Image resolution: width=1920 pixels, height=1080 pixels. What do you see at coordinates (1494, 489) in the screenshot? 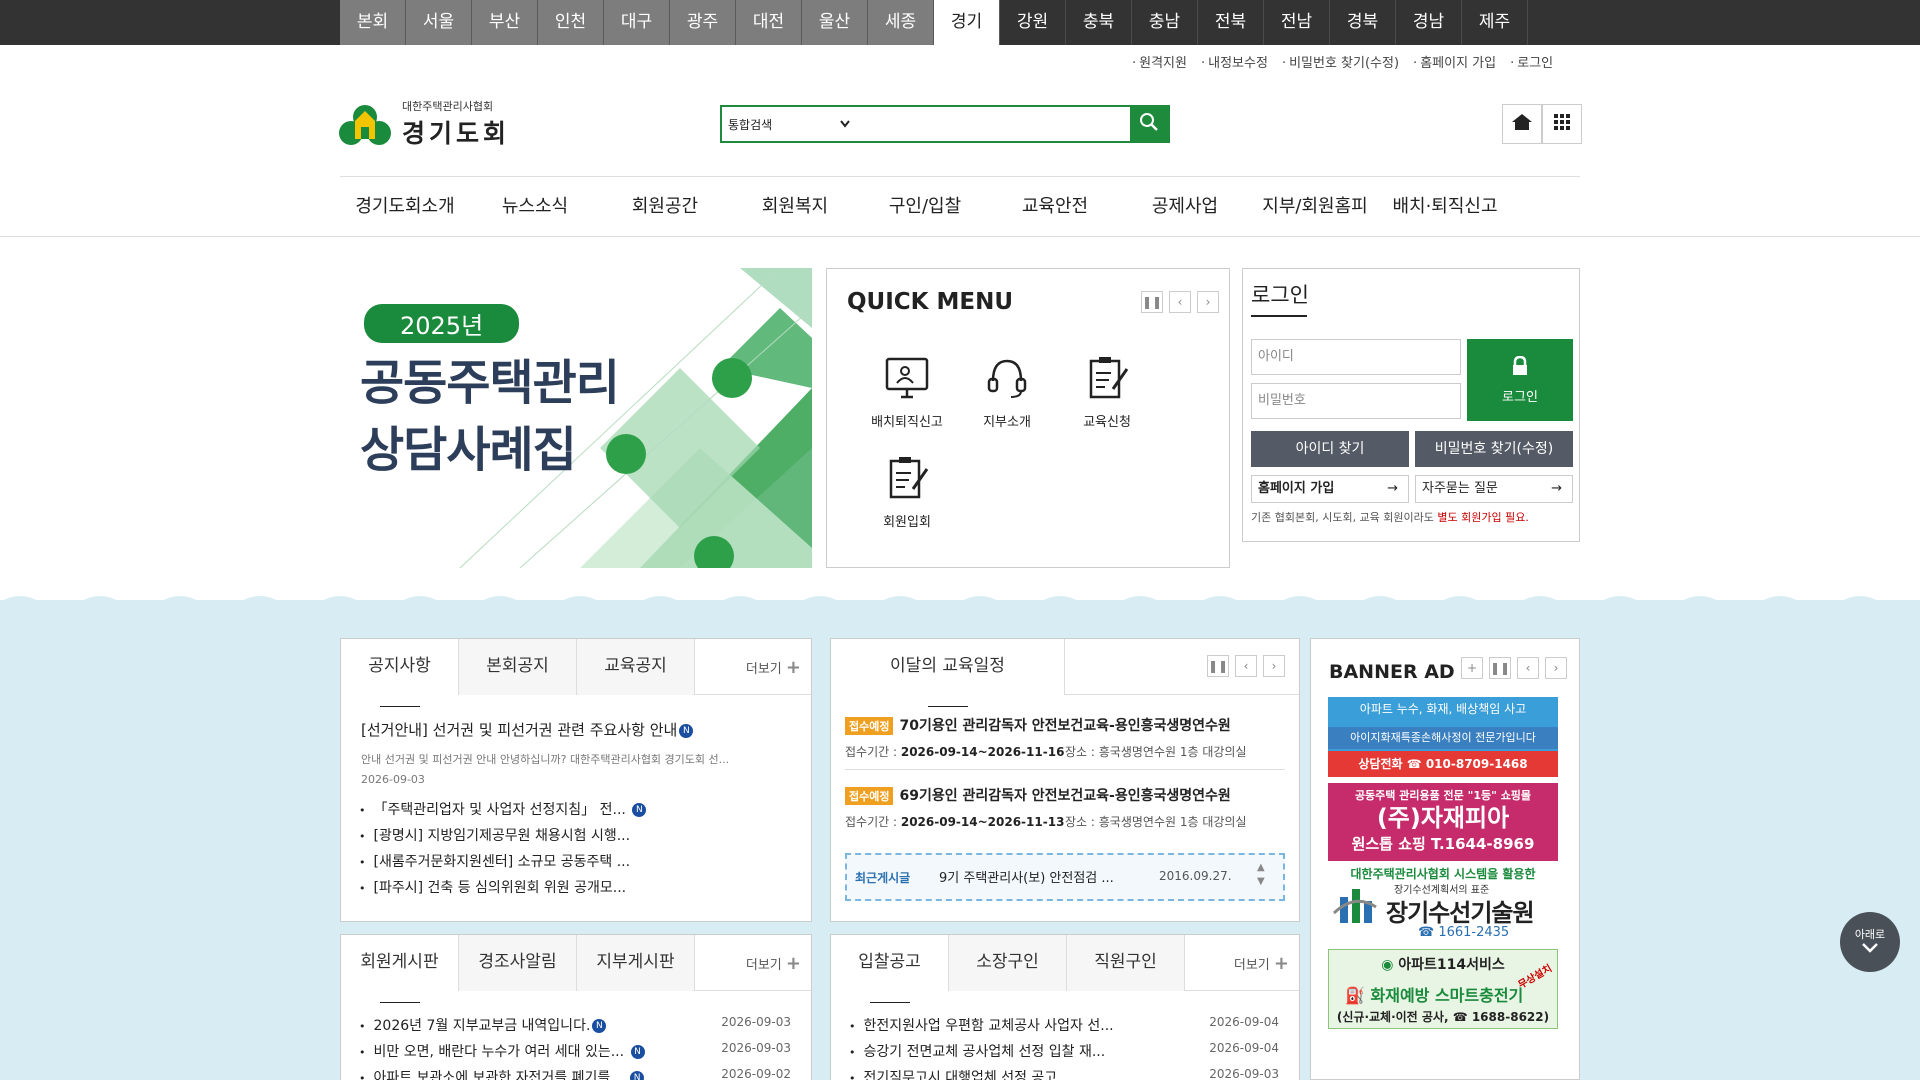
I see `faq-link: 자주묻는 질문 →` at bounding box center [1494, 489].